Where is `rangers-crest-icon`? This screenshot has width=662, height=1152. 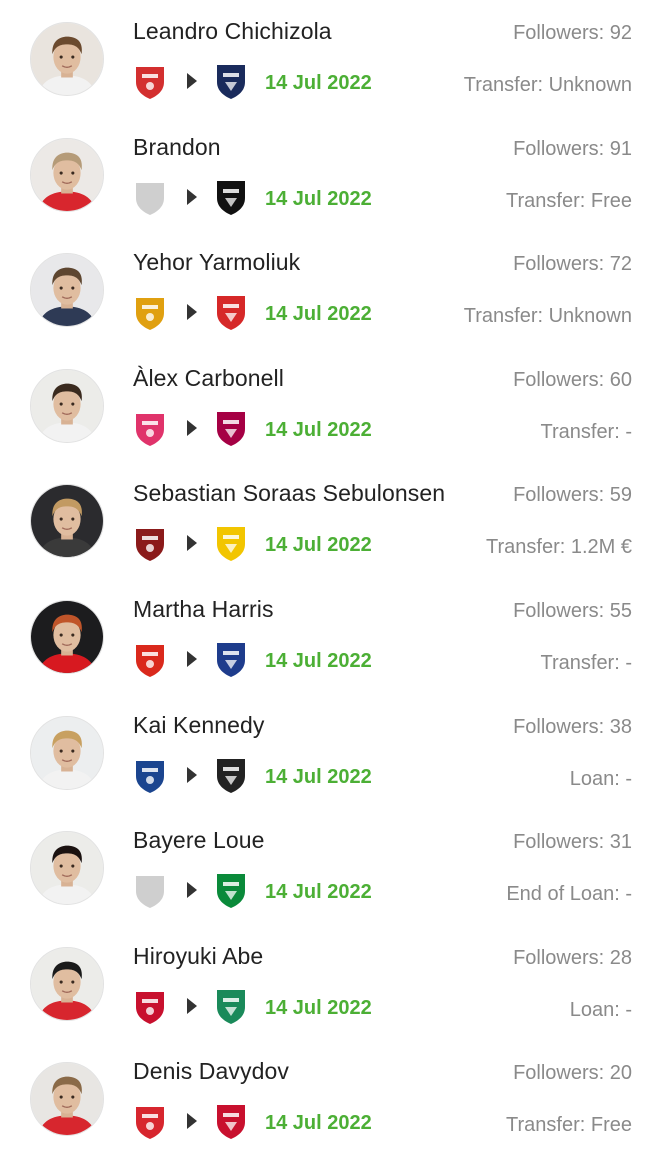 rangers-crest-icon is located at coordinates (150, 776).